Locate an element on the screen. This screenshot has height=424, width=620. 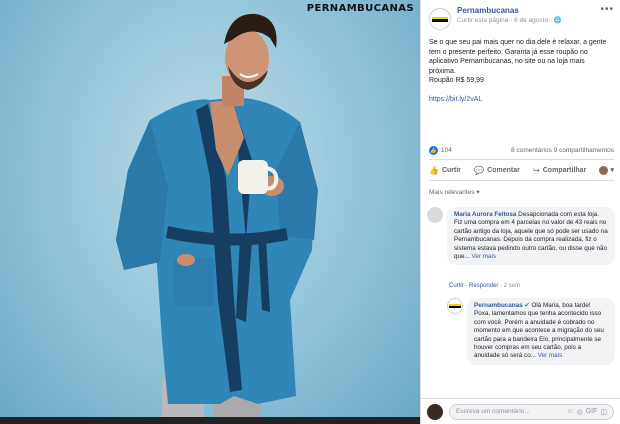
comment-icon: 💬 is located at coordinates (479, 170).